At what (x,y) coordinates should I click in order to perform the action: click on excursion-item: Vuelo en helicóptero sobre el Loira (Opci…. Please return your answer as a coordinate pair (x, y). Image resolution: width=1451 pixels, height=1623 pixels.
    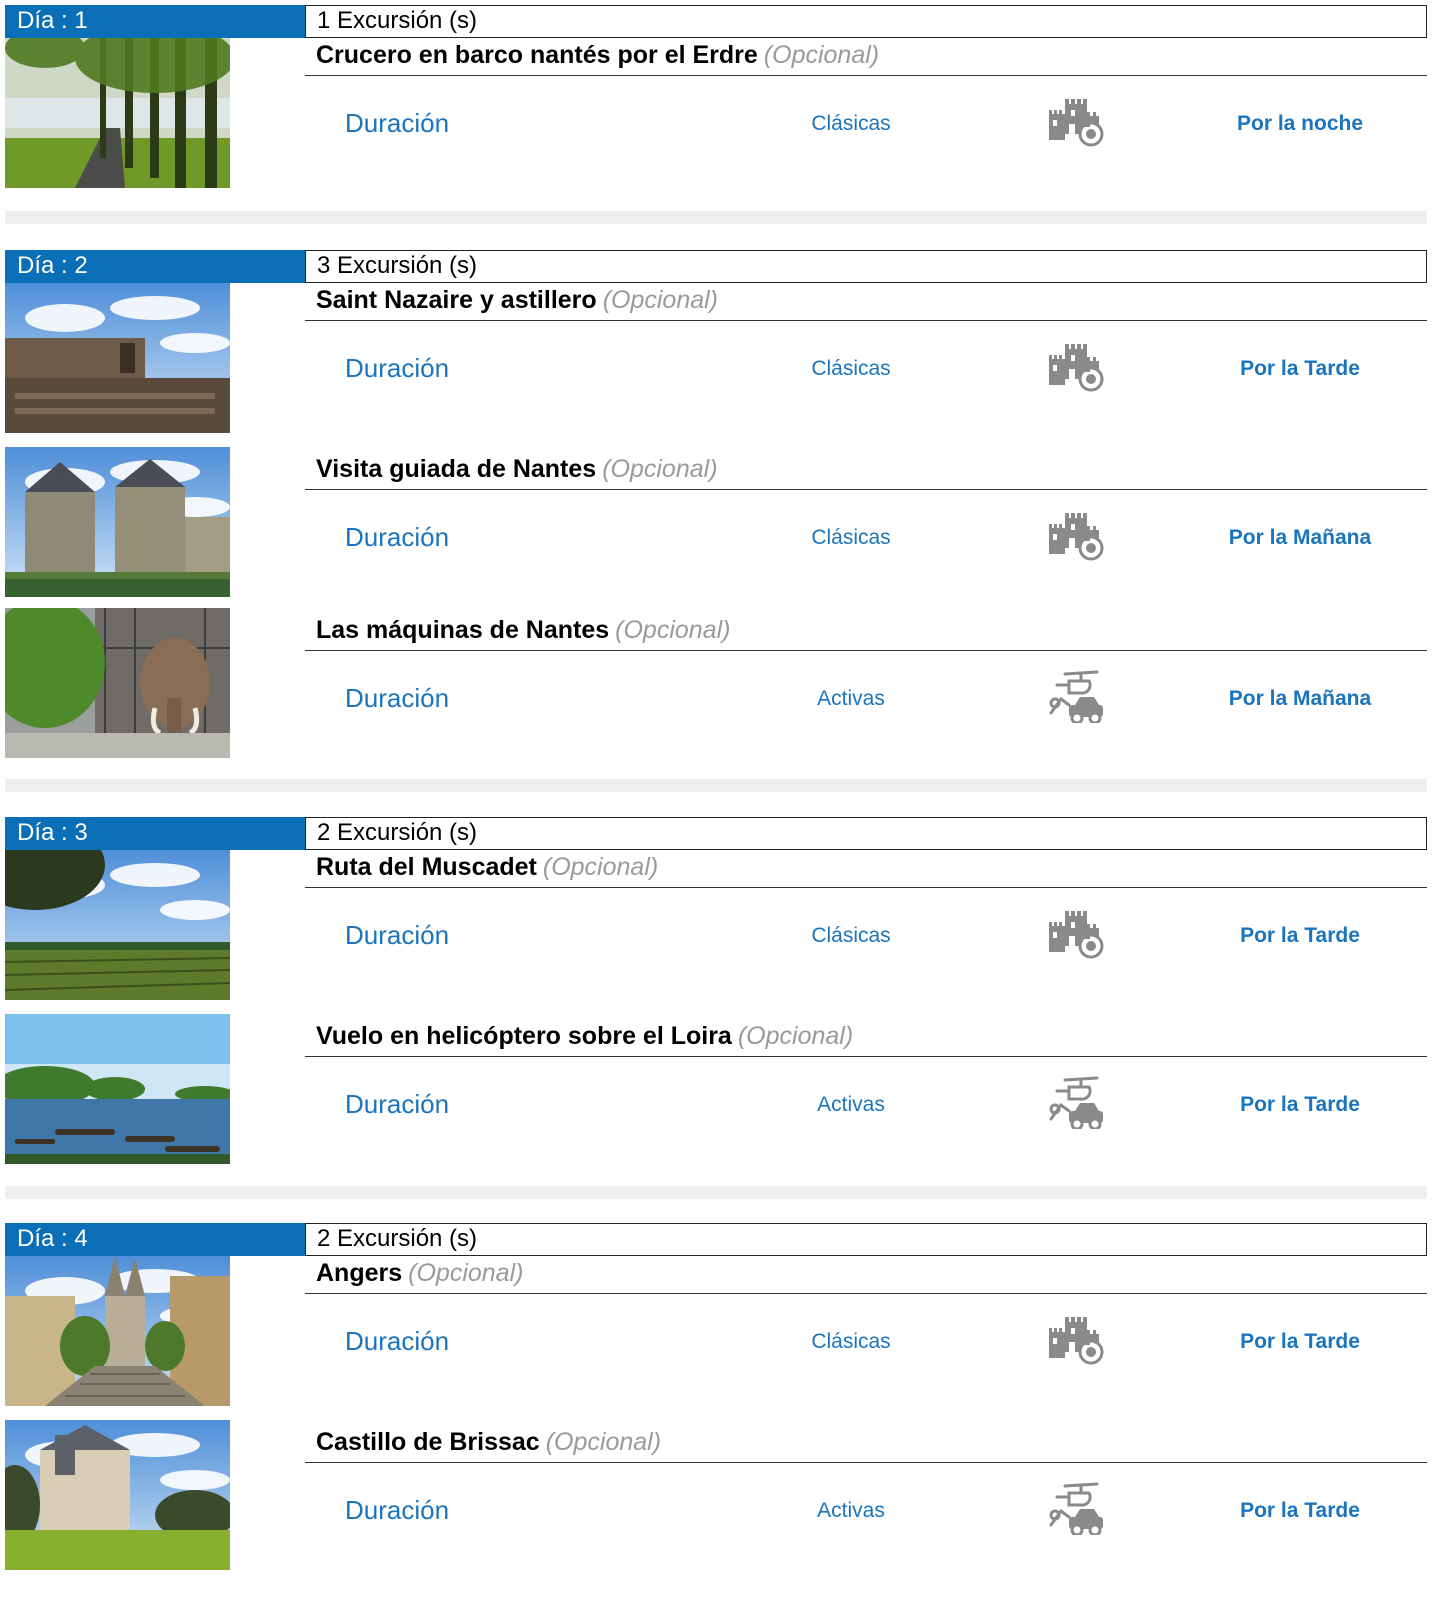
    Looking at the image, I should click on (716, 1090).